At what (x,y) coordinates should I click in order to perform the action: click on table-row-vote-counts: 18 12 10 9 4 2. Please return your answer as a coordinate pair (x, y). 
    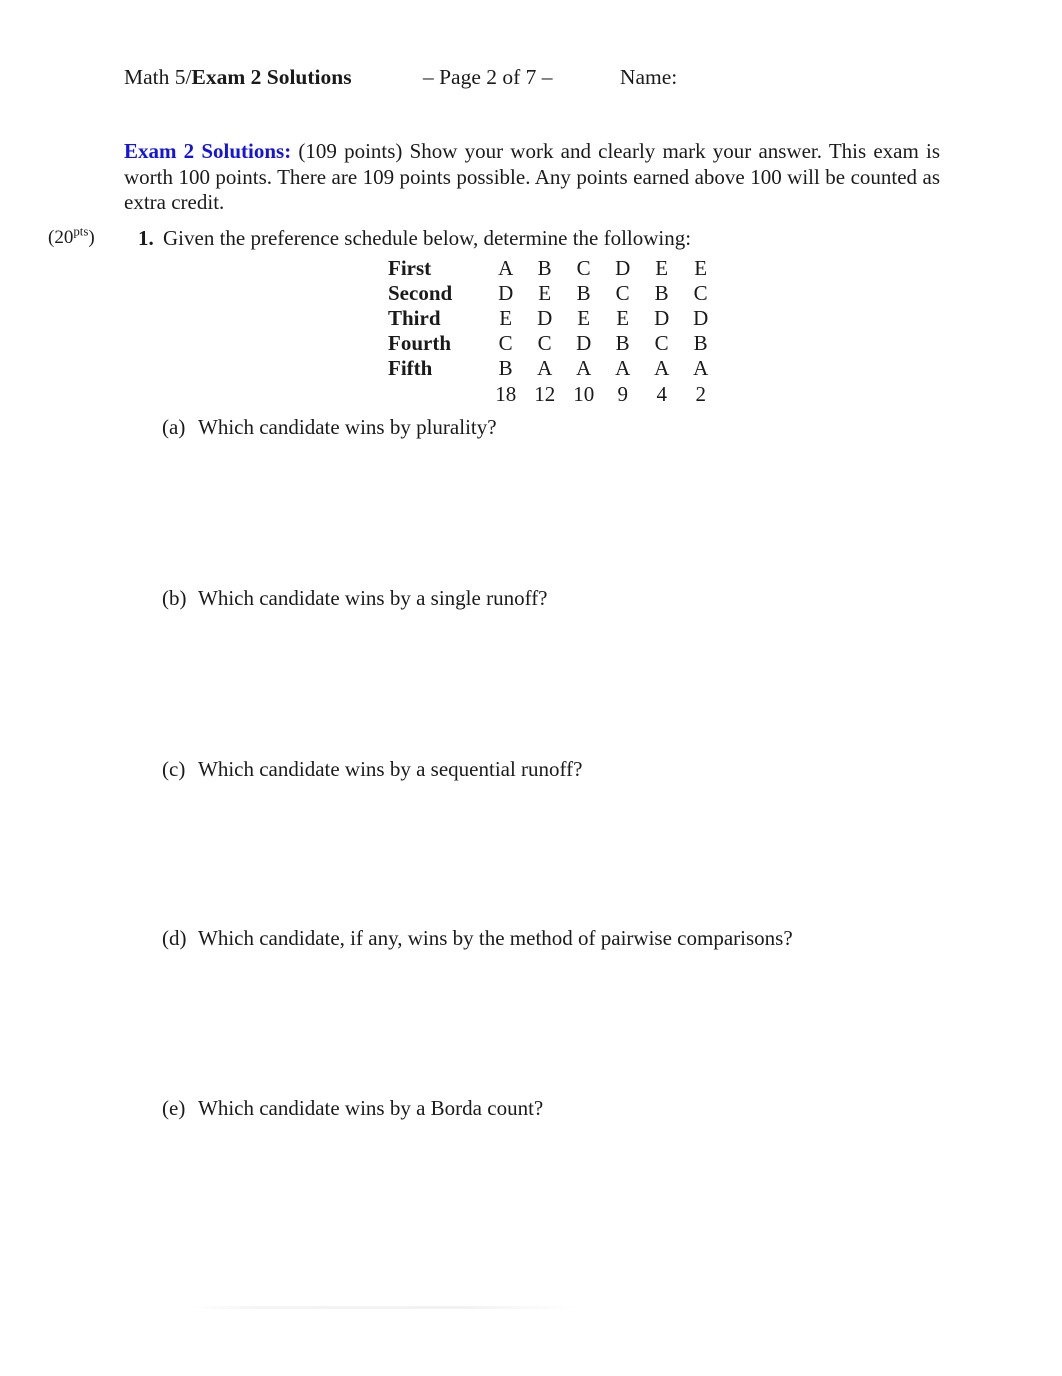
    Looking at the image, I should click on (554, 394).